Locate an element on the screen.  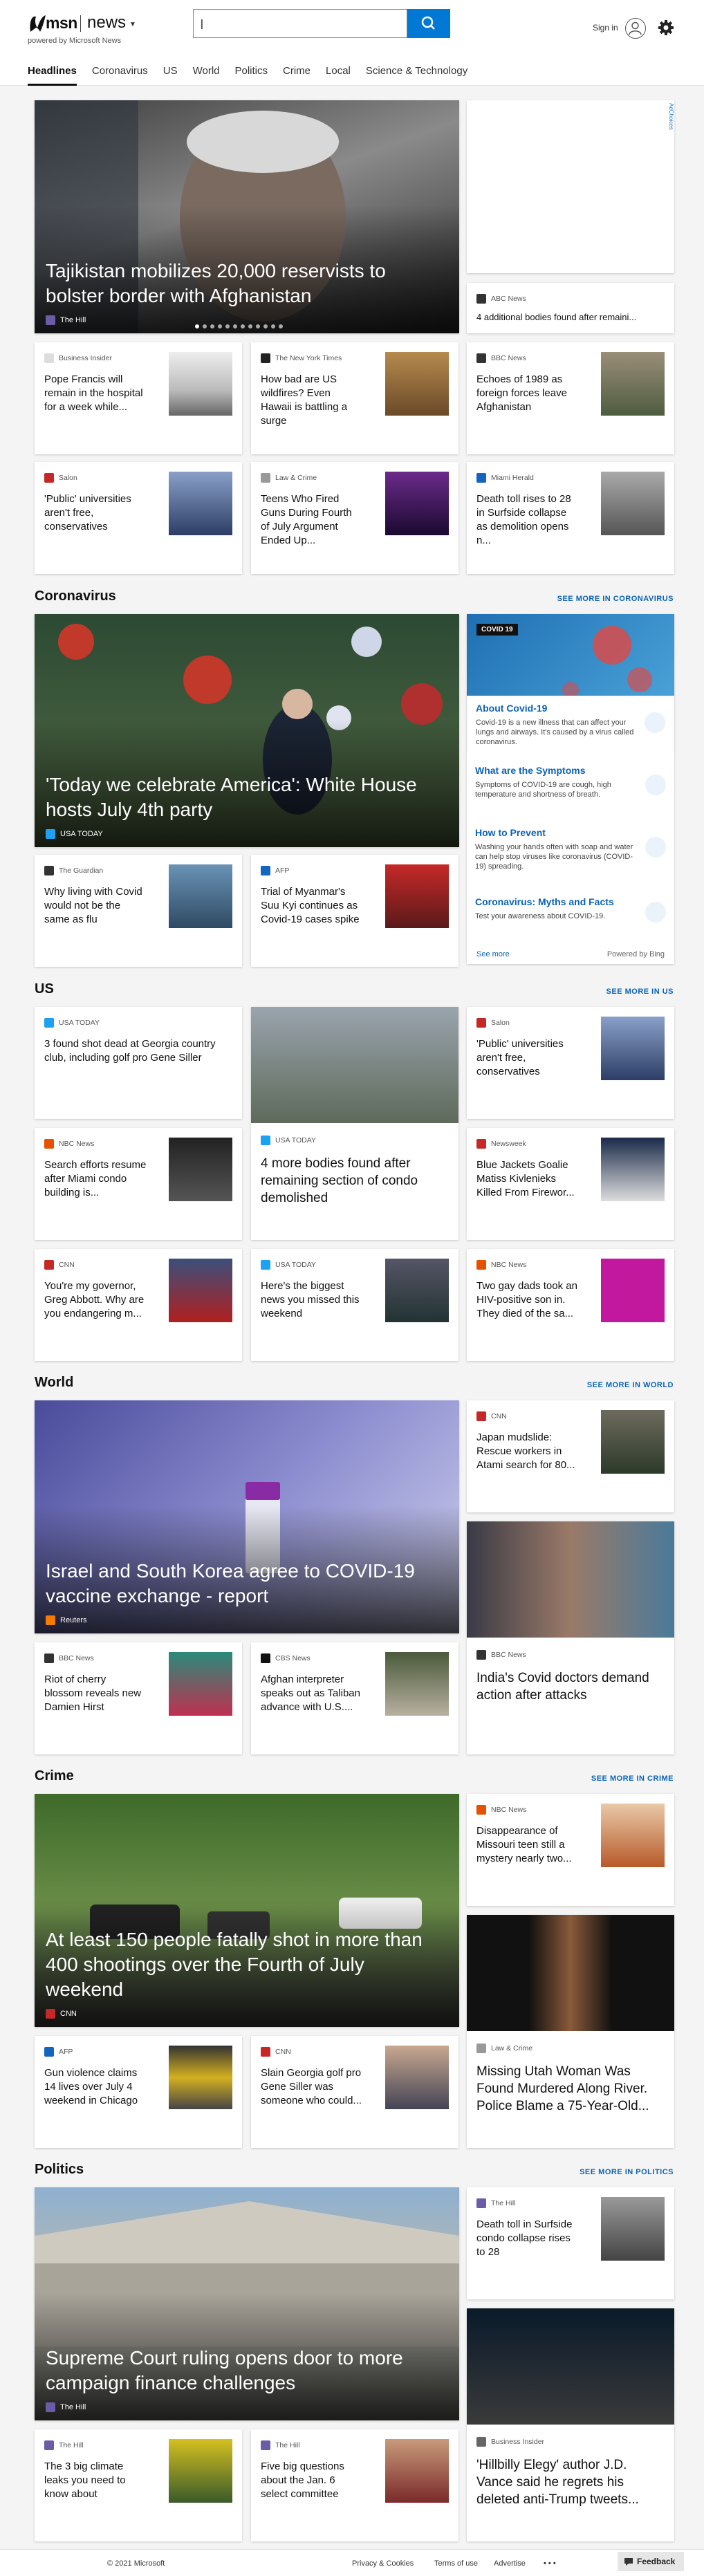
footer-link-terms: Terms of use is located at coordinates (456, 2563).